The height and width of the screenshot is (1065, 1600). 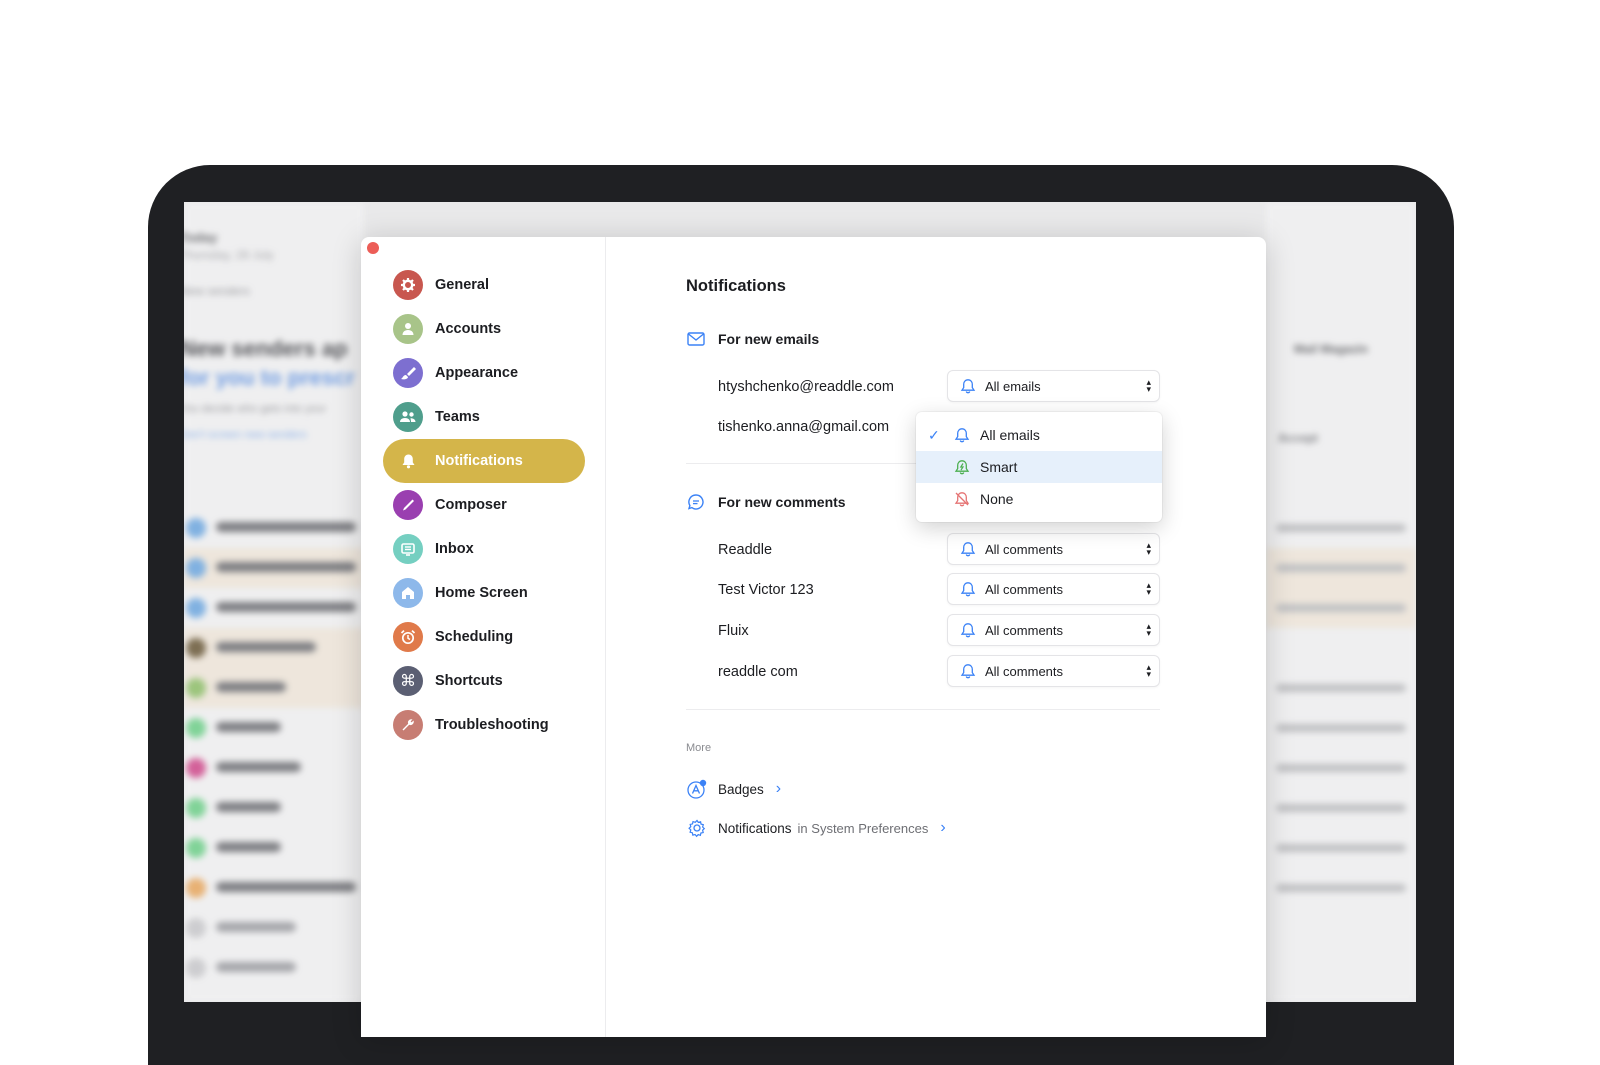 What do you see at coordinates (1331, 349) in the screenshot?
I see `bg-right-title: Mail Magazin` at bounding box center [1331, 349].